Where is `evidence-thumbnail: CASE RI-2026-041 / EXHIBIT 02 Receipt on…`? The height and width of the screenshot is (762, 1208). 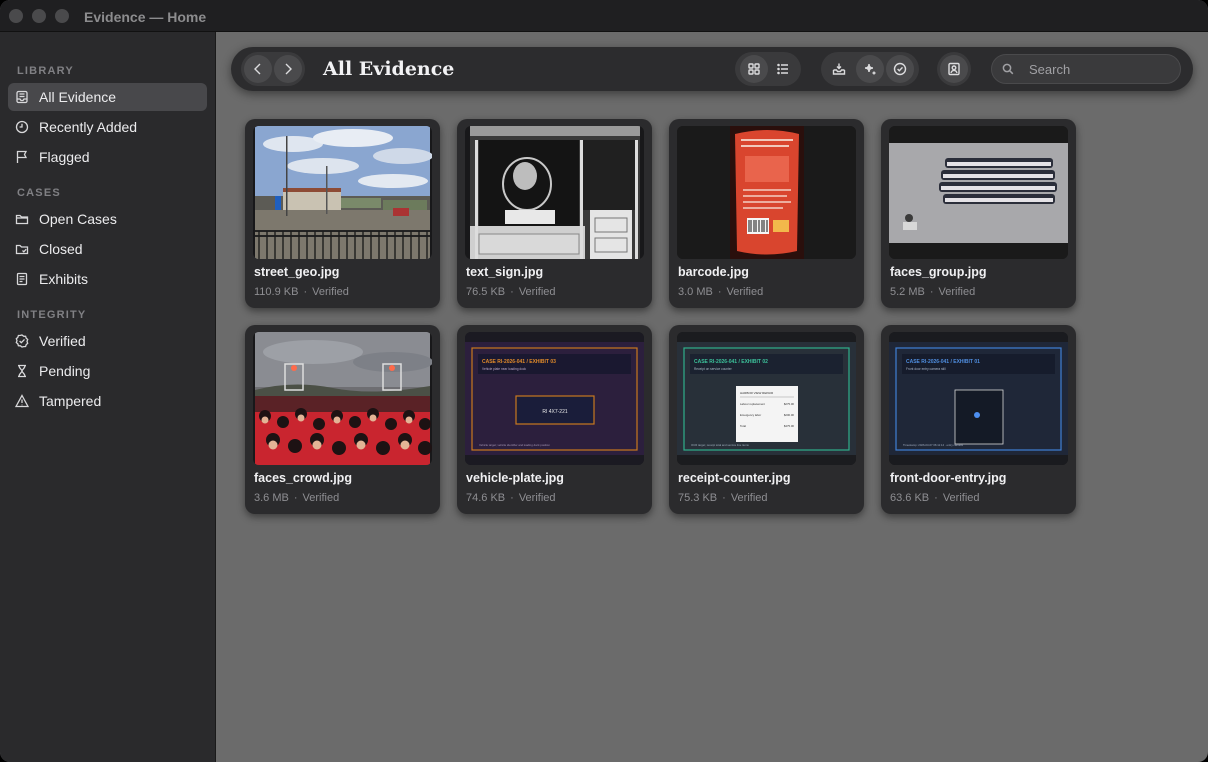 evidence-thumbnail: CASE RI-2026-041 / EXHIBIT 02 Receipt on… is located at coordinates (766, 398).